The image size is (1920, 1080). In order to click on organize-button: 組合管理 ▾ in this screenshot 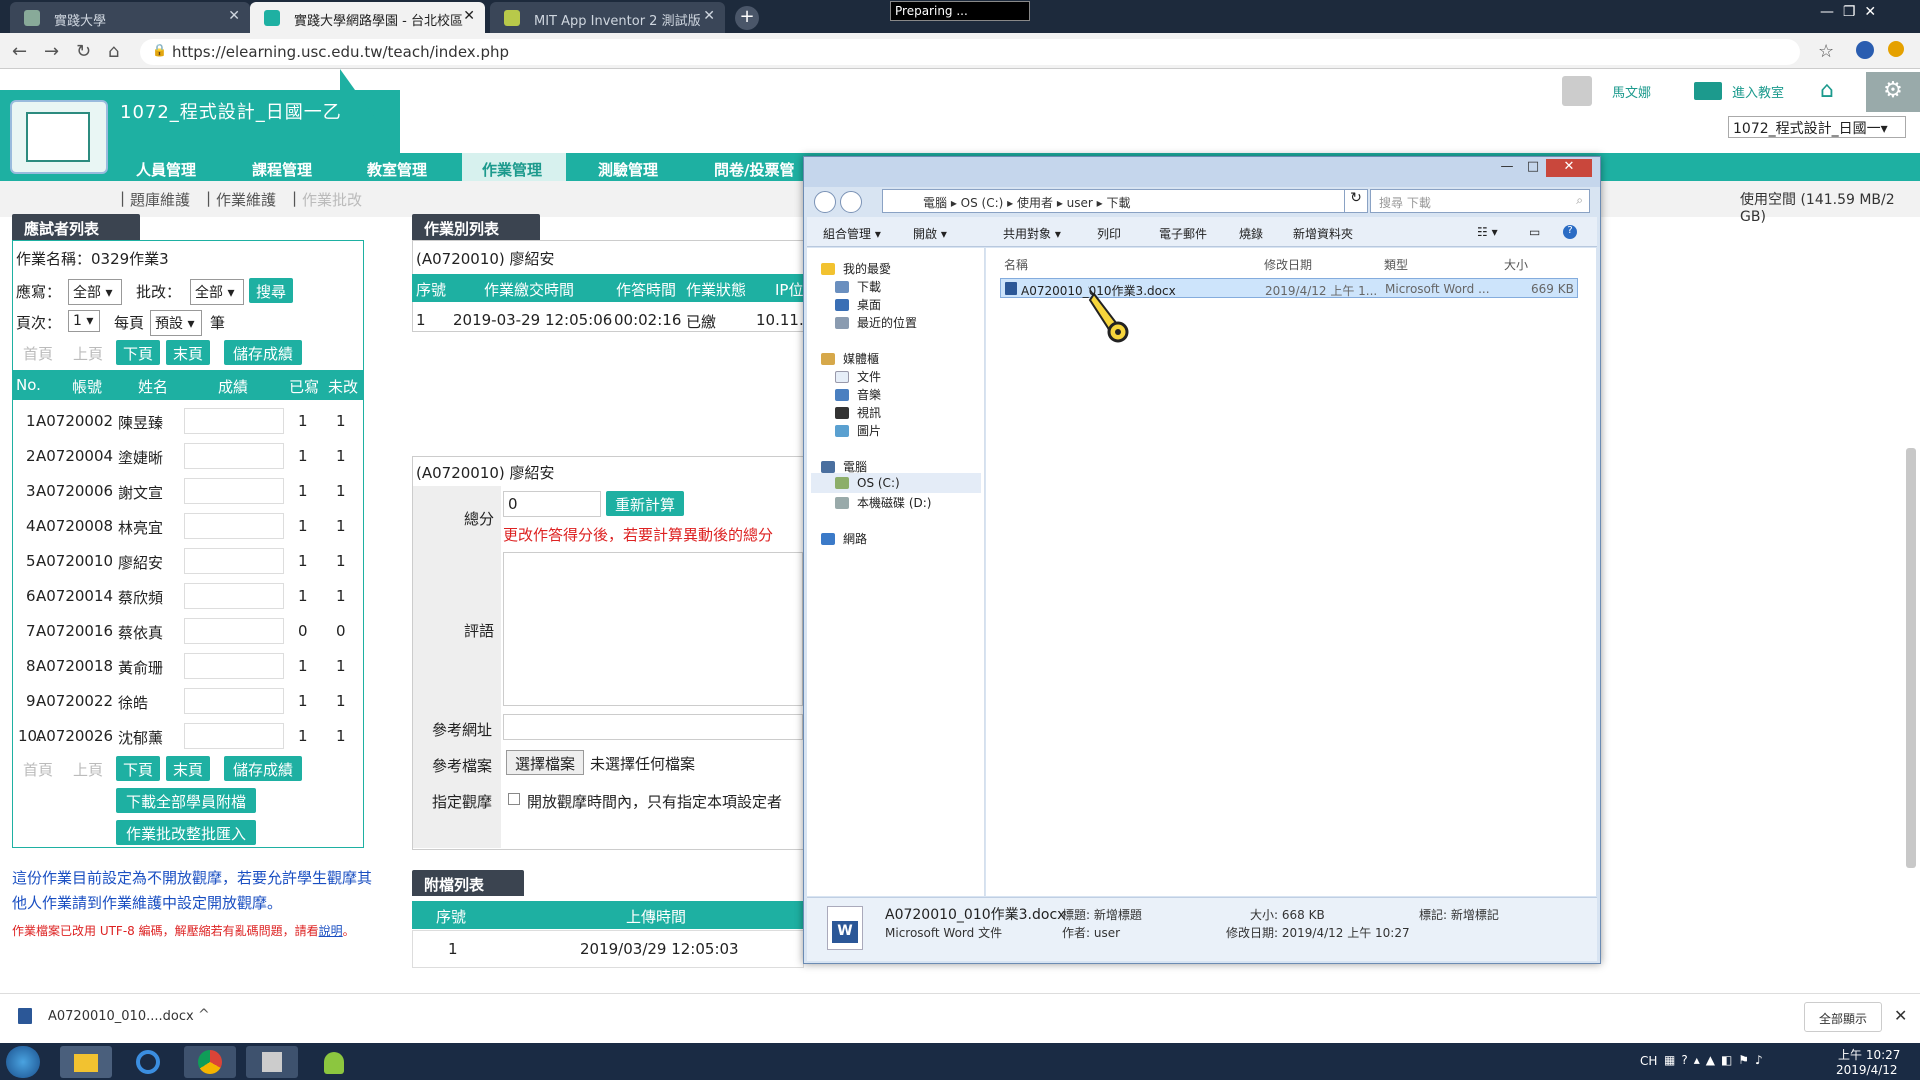, I will do `click(852, 233)`.